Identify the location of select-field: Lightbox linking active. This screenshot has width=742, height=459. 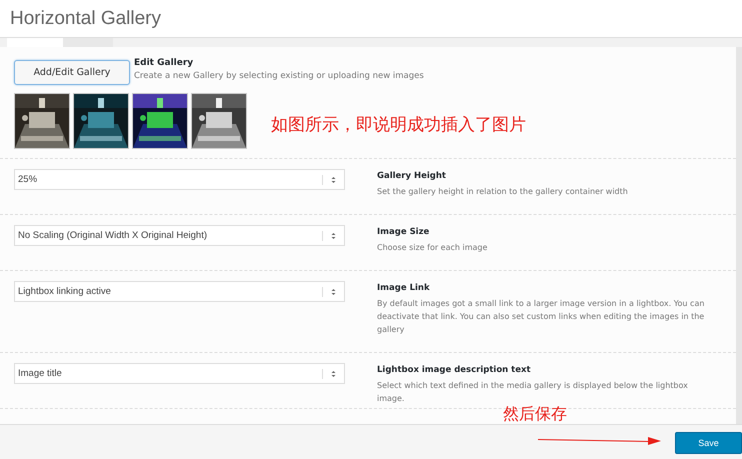
(179, 291).